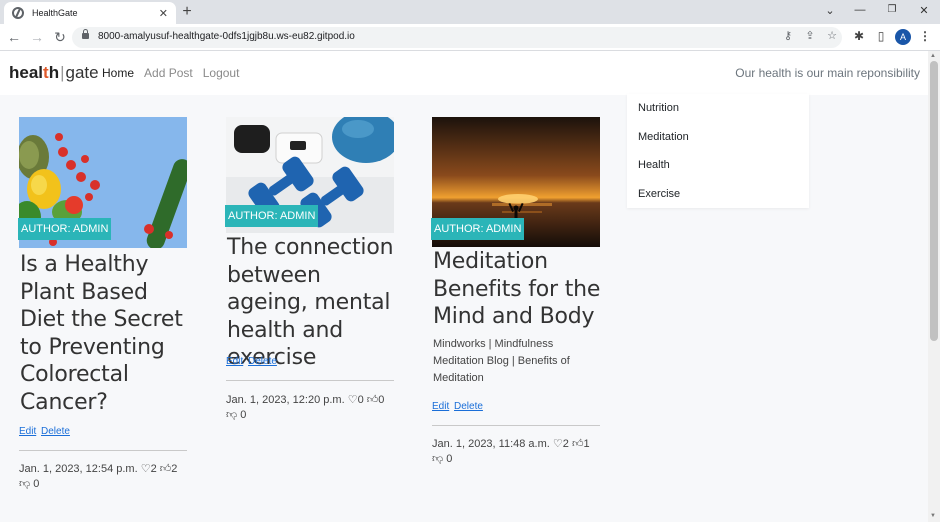 This screenshot has width=940, height=522. I want to click on minimize-icon: —, so click(860, 10).